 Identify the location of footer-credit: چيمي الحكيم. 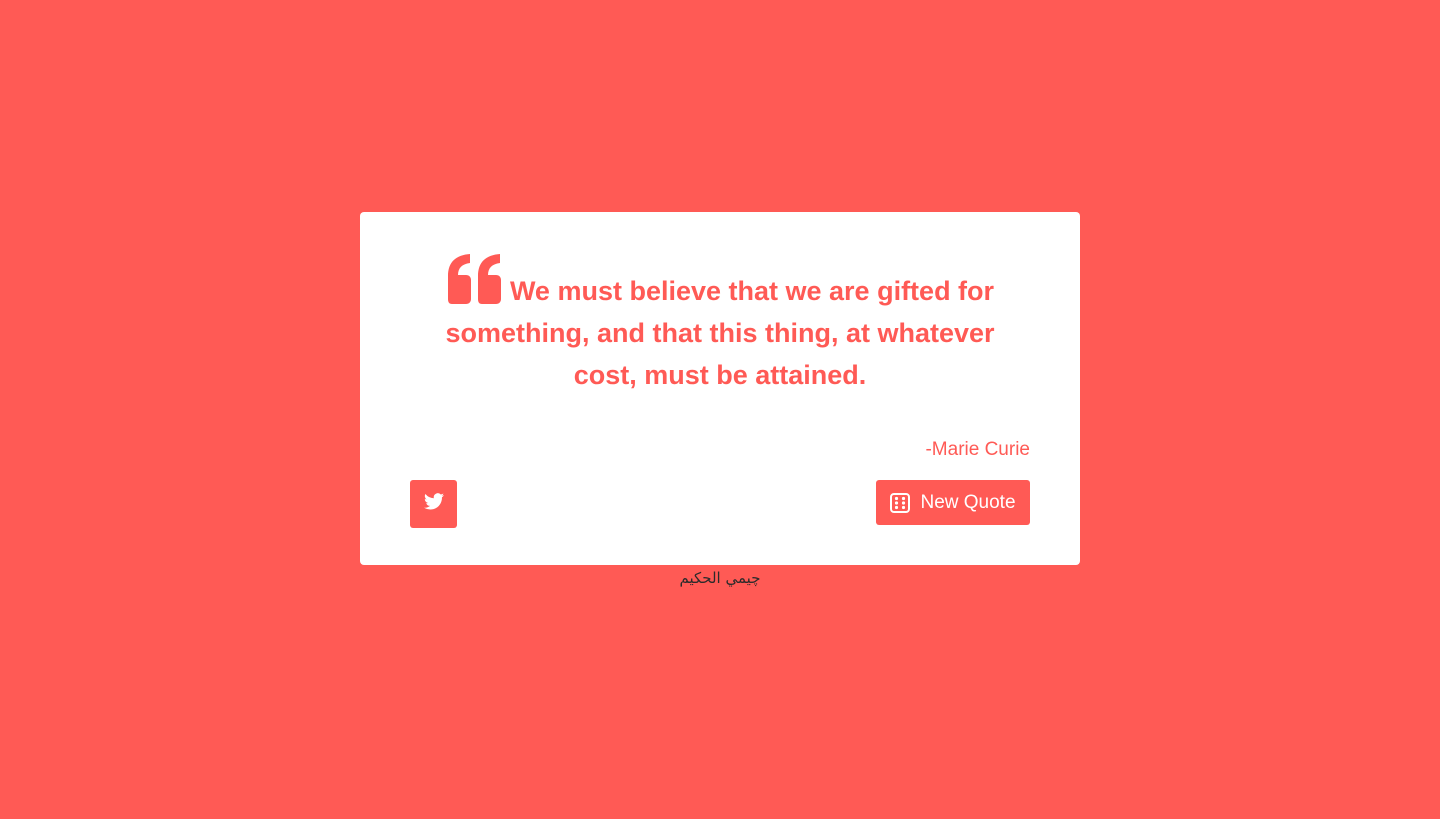
(720, 578).